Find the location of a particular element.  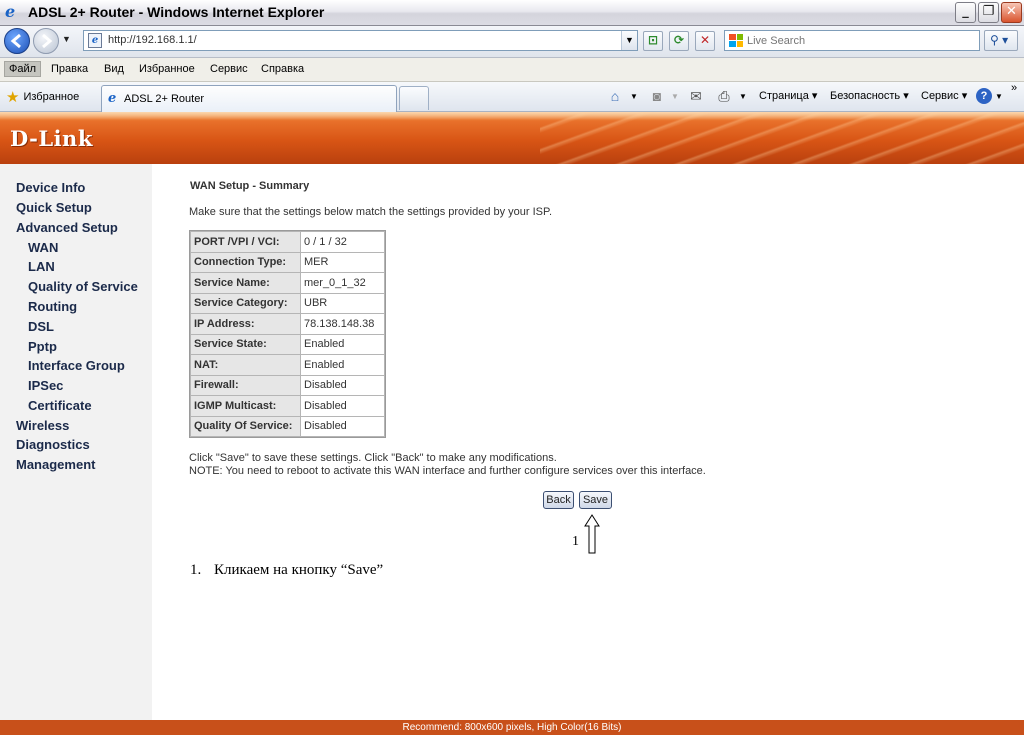

back-button is located at coordinates (17, 41).